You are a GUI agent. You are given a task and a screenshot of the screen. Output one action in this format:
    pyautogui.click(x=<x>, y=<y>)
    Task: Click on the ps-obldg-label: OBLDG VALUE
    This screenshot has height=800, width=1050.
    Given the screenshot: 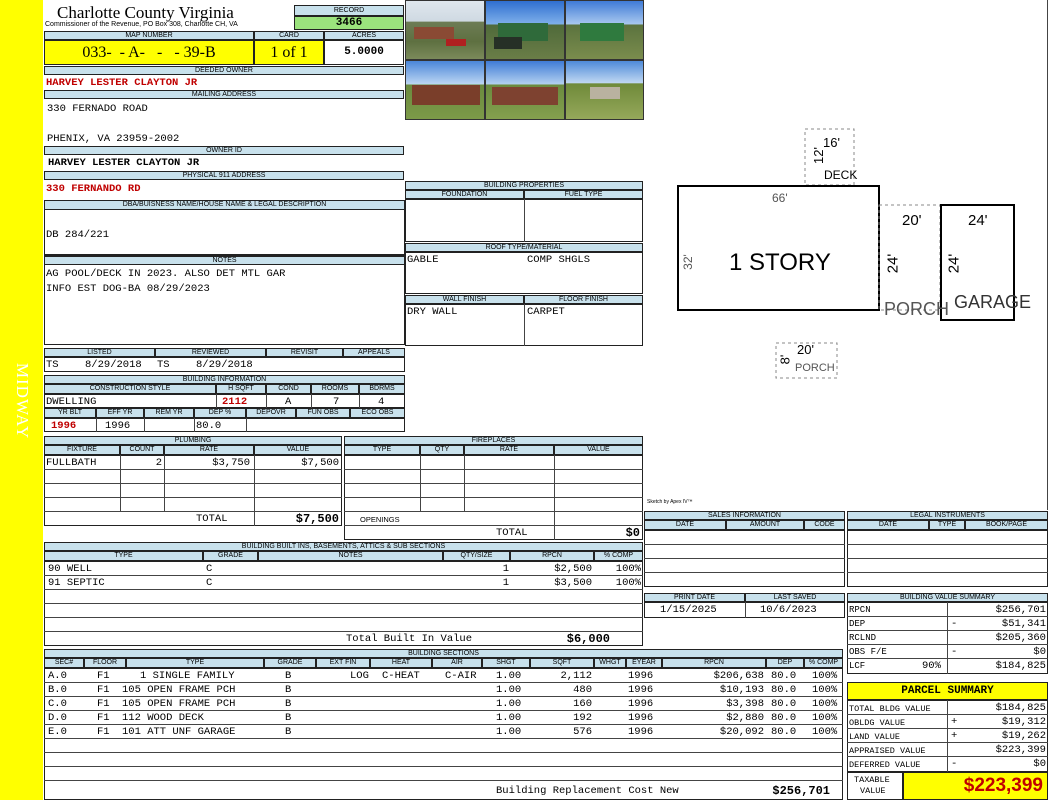 What is the action you would take?
    pyautogui.click(x=877, y=723)
    